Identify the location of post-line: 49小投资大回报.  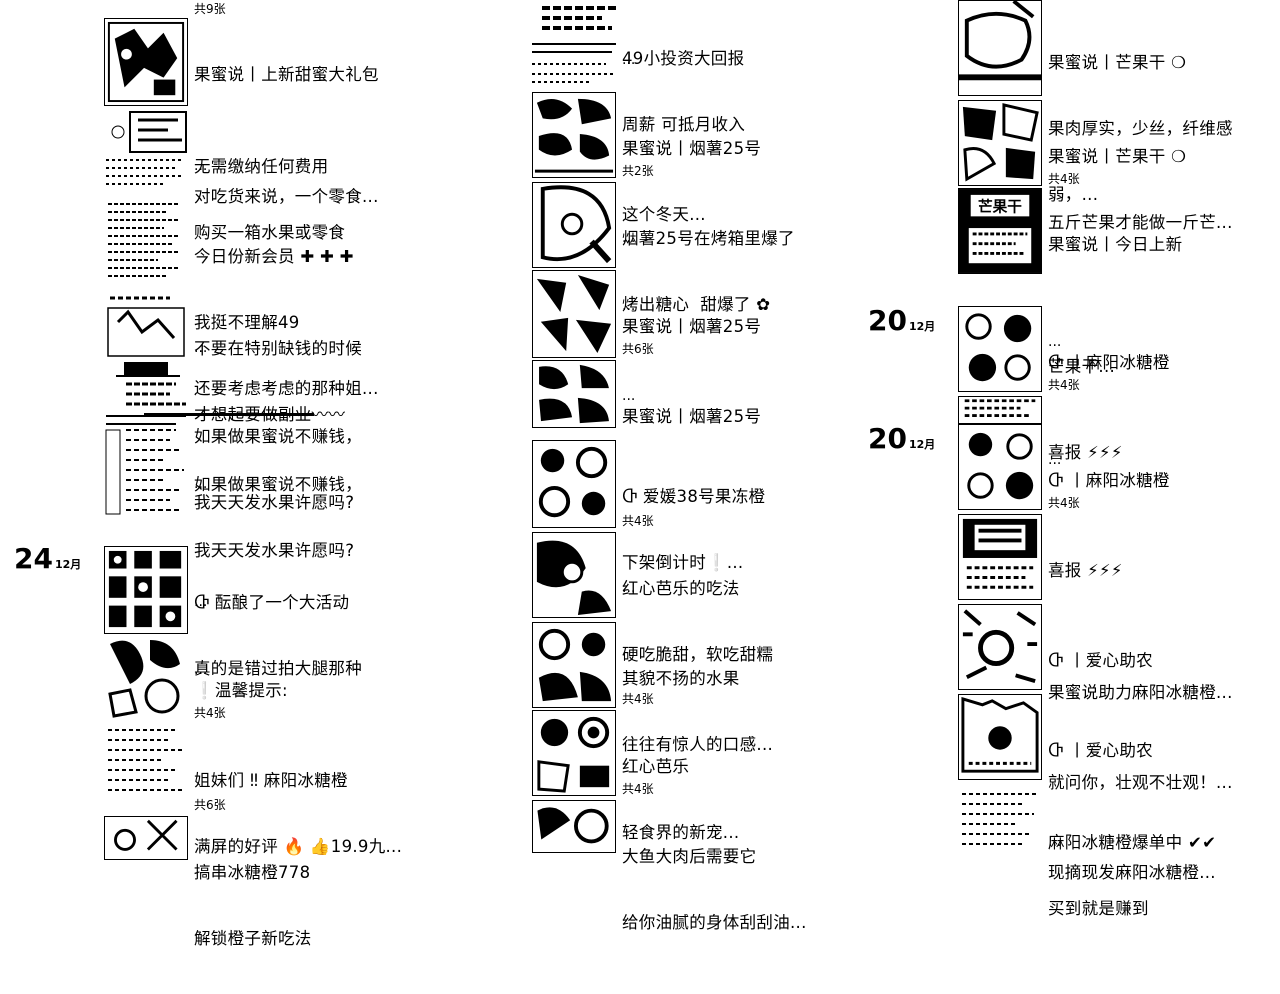
(683, 58).